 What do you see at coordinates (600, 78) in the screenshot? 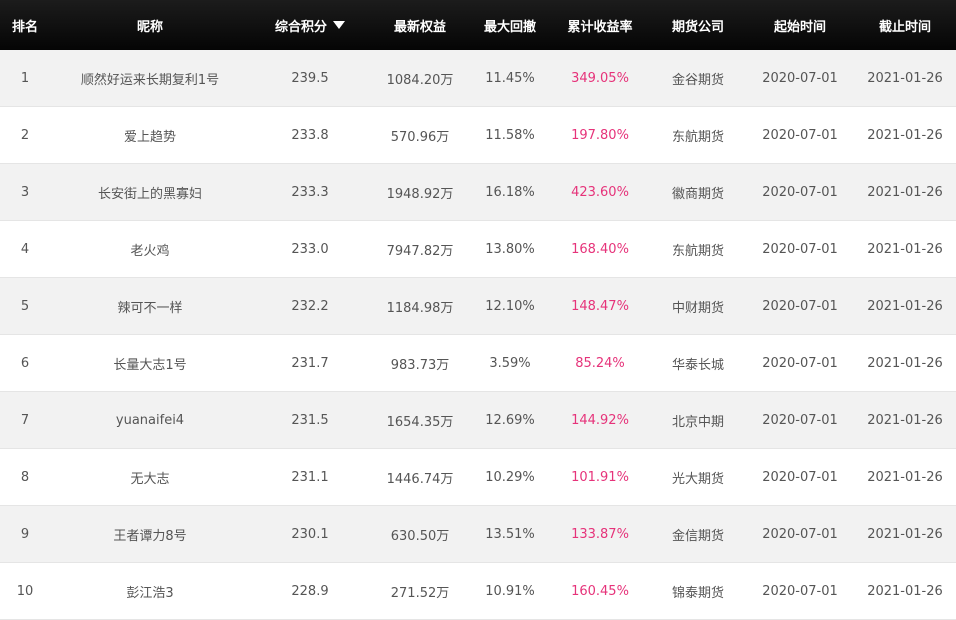
I see `cell-return: 349.05%` at bounding box center [600, 78].